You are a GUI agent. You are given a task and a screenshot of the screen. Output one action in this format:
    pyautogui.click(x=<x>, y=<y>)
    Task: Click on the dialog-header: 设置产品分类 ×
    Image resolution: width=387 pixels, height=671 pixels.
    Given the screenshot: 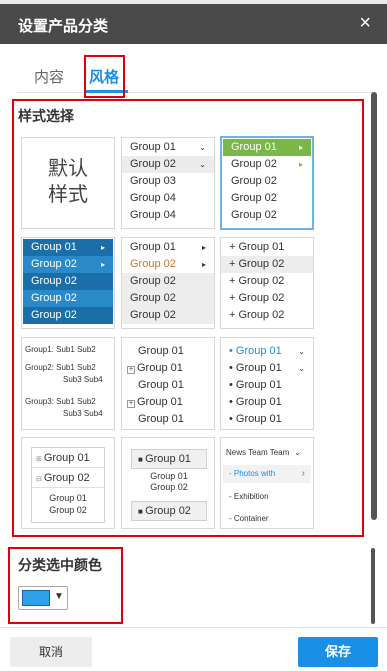 What is the action you would take?
    pyautogui.click(x=193, y=24)
    